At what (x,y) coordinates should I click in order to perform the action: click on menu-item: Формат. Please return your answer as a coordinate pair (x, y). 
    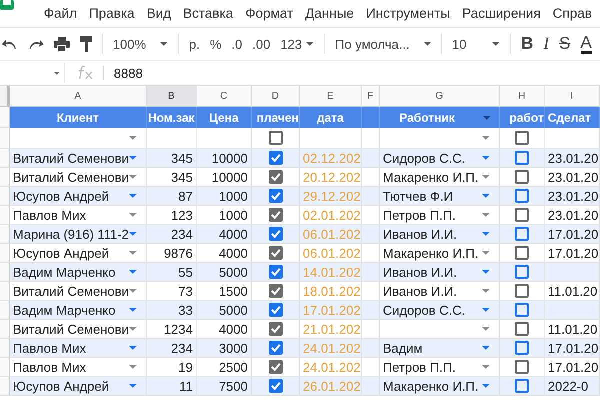
    Looking at the image, I should click on (269, 13).